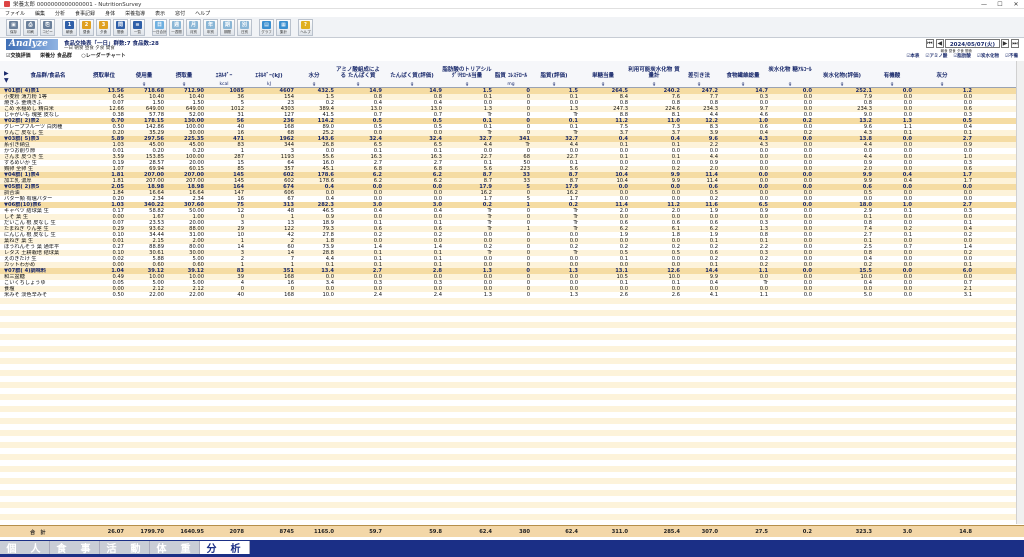 The width and height of the screenshot is (1024, 557). What do you see at coordinates (763, 295) in the screenshot?
I see `value-cell: 1.1` at bounding box center [763, 295].